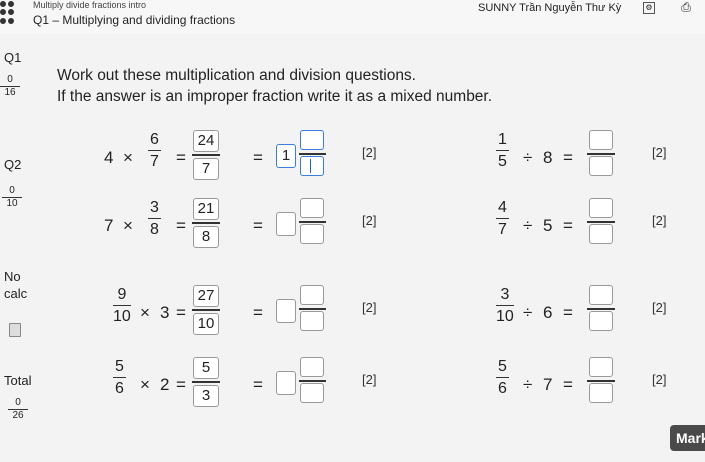  What do you see at coordinates (302, 155) in the screenshot?
I see `mixed-number-input: 1` at bounding box center [302, 155].